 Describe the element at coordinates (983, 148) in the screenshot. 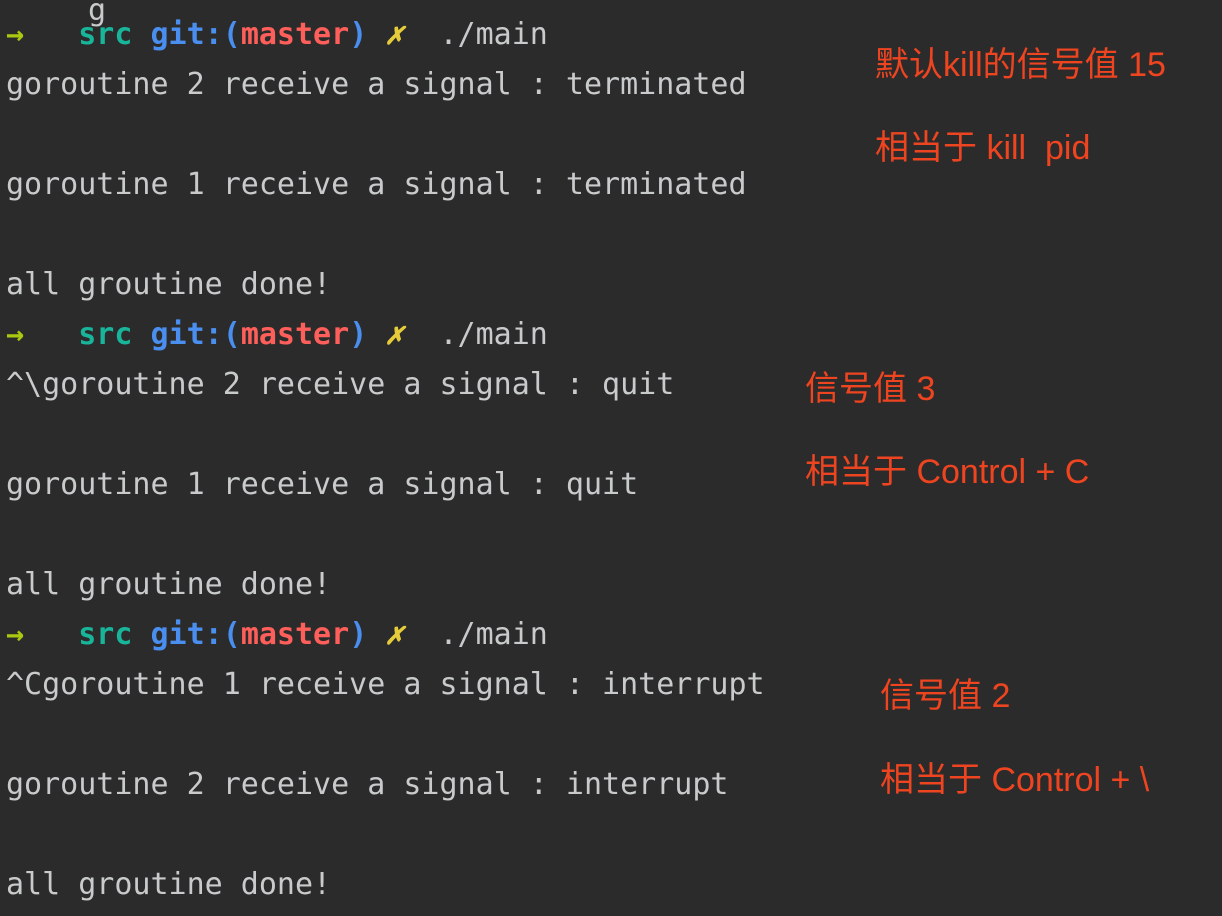

I see `annotation-sigterm-equivalent: 相当于 kill pid` at that location.